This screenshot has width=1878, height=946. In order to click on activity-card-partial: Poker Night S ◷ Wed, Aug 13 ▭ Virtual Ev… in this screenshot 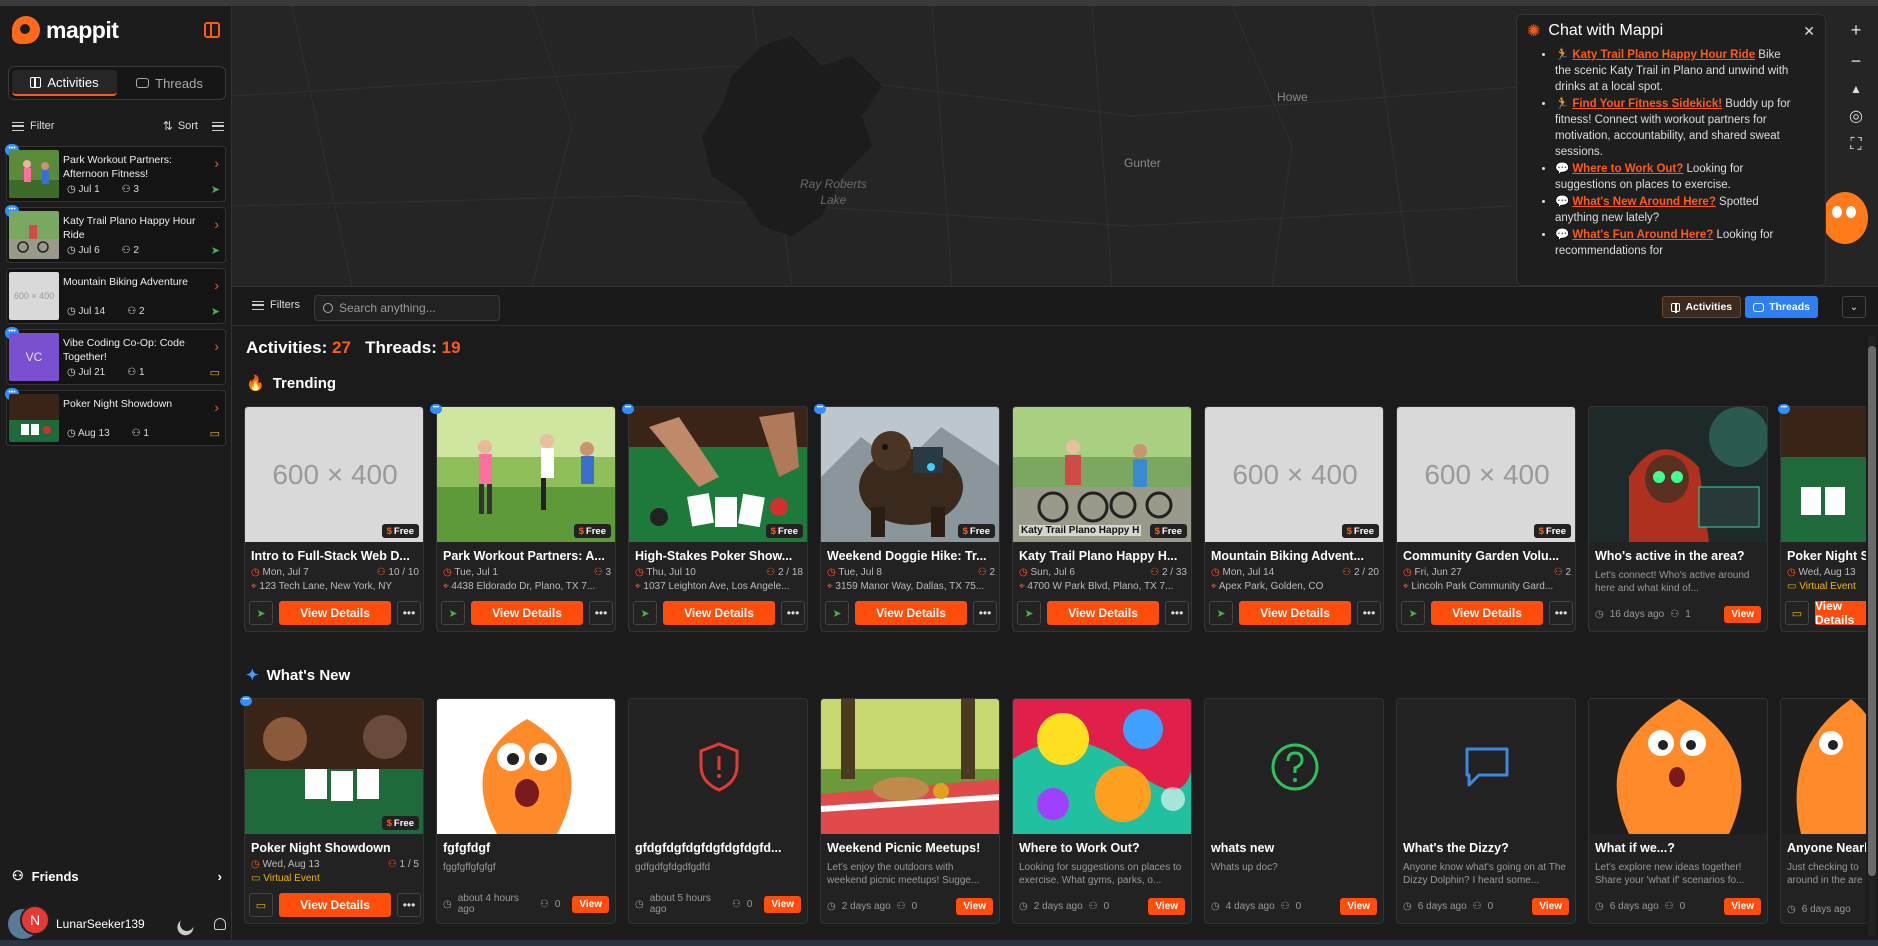, I will do `click(1823, 519)`.